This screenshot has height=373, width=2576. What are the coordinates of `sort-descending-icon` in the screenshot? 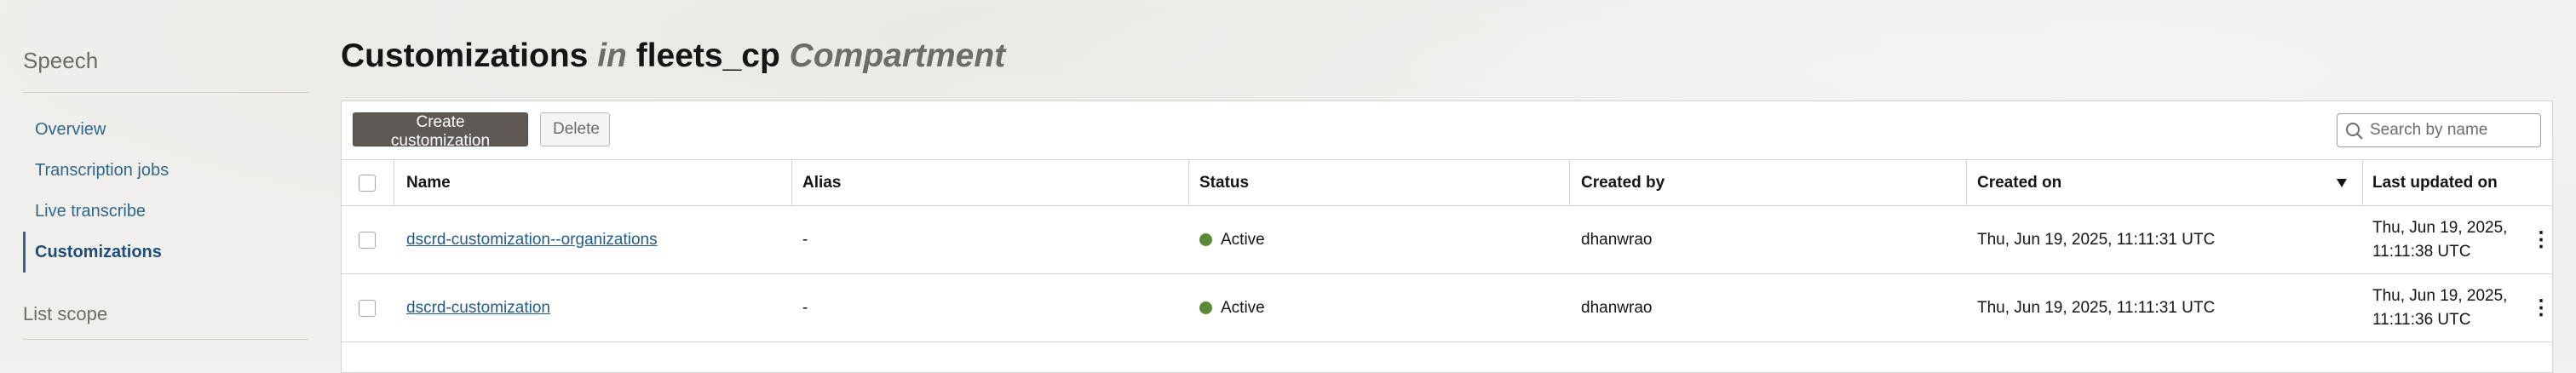 It's located at (2342, 183).